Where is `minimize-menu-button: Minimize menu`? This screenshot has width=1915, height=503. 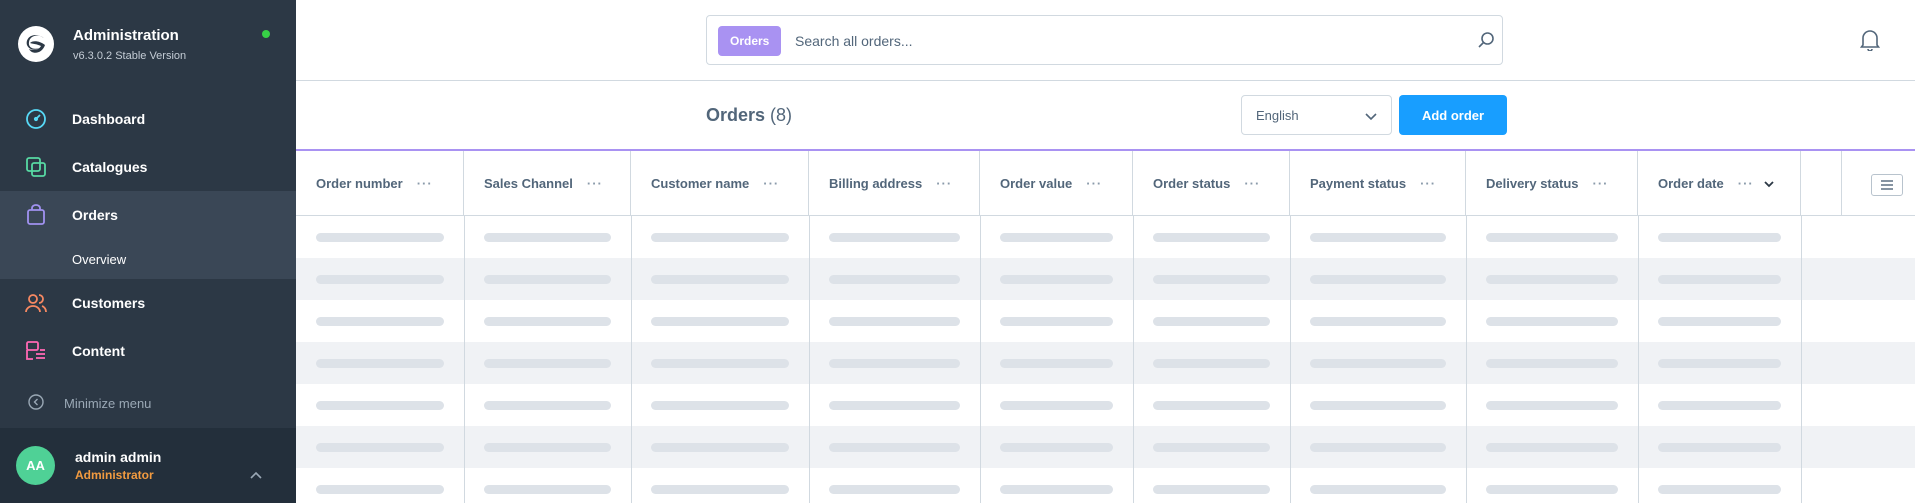
minimize-menu-button: Minimize menu is located at coordinates (148, 403).